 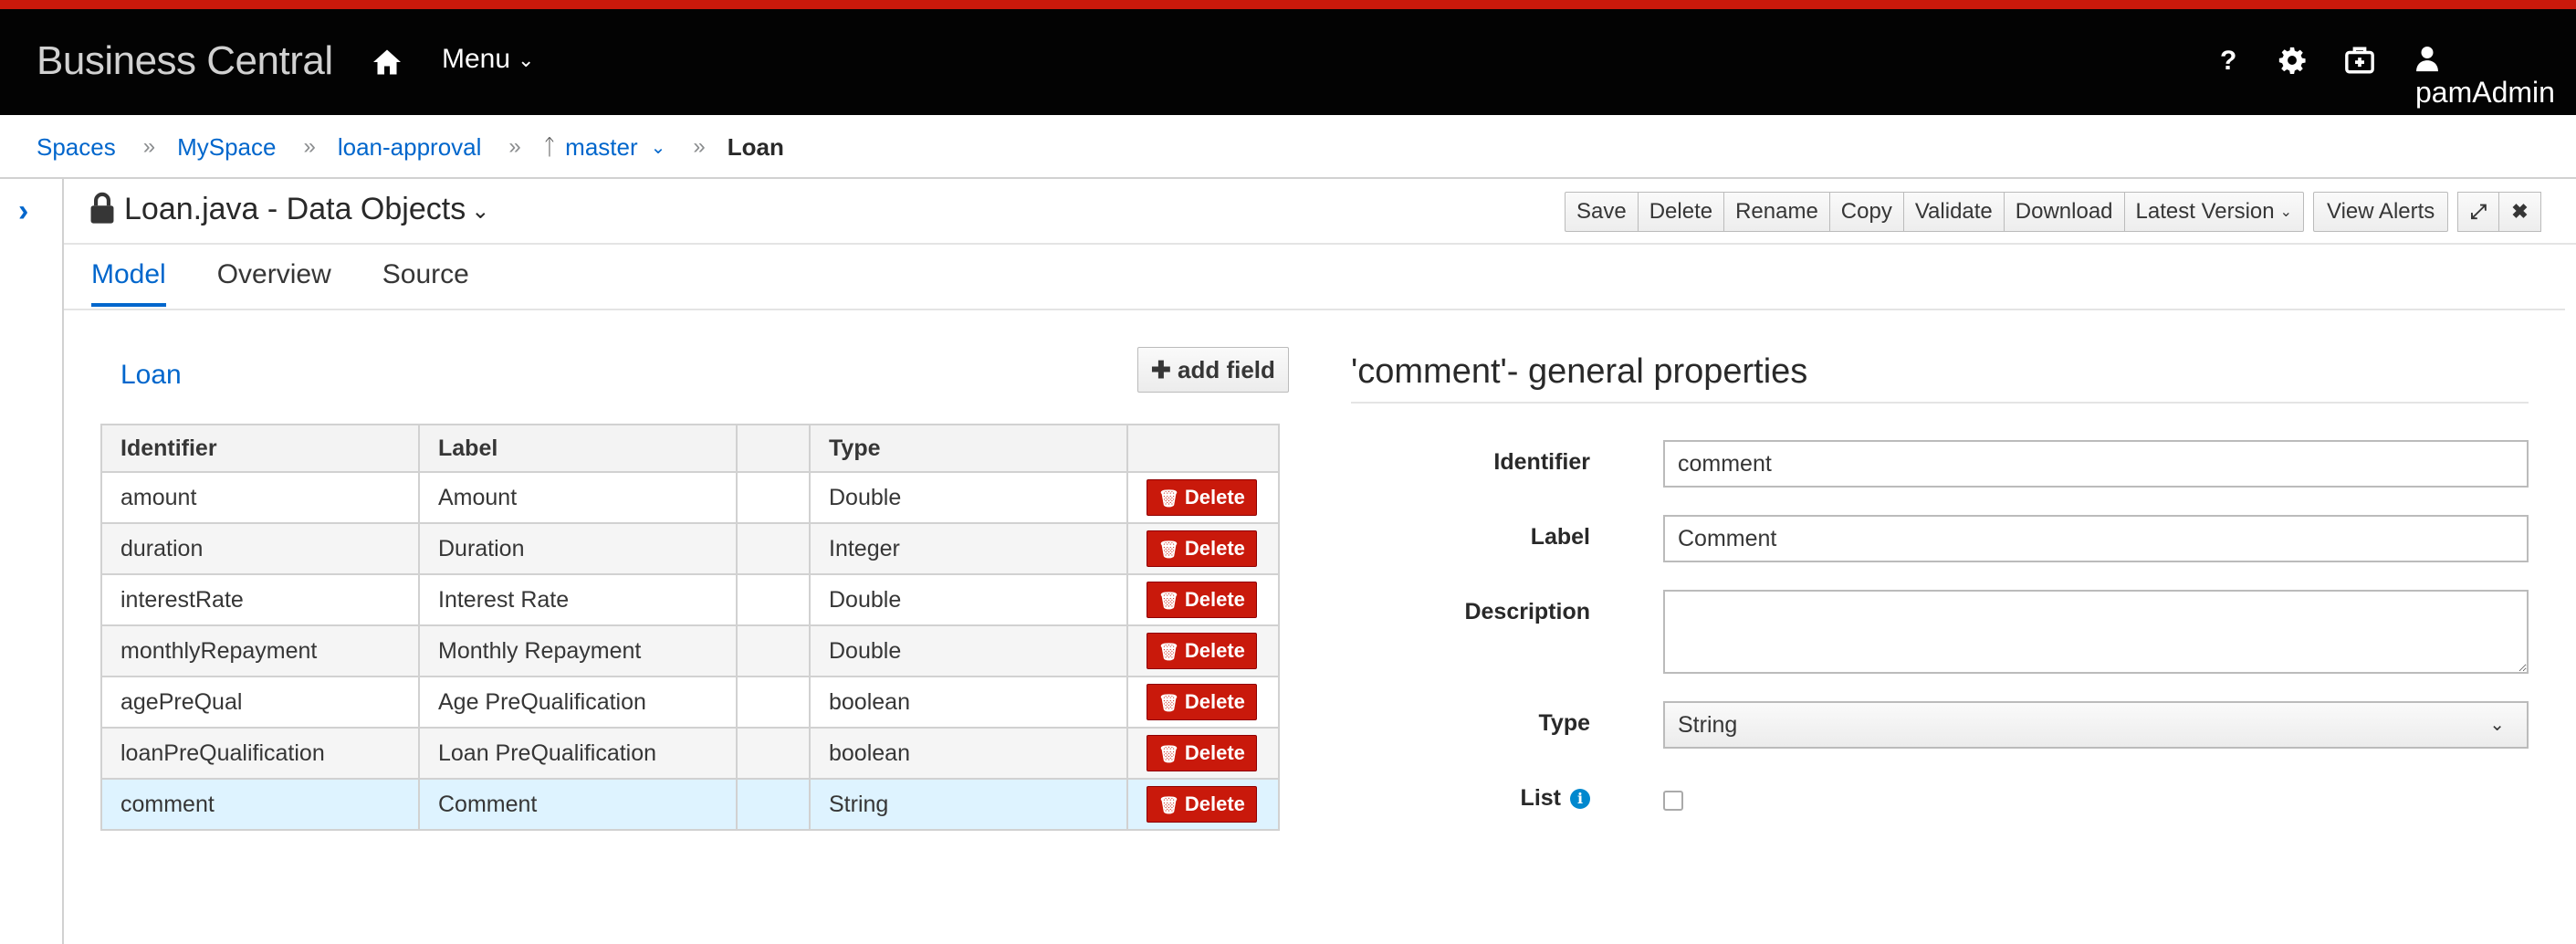 I want to click on home-icon, so click(x=387, y=62).